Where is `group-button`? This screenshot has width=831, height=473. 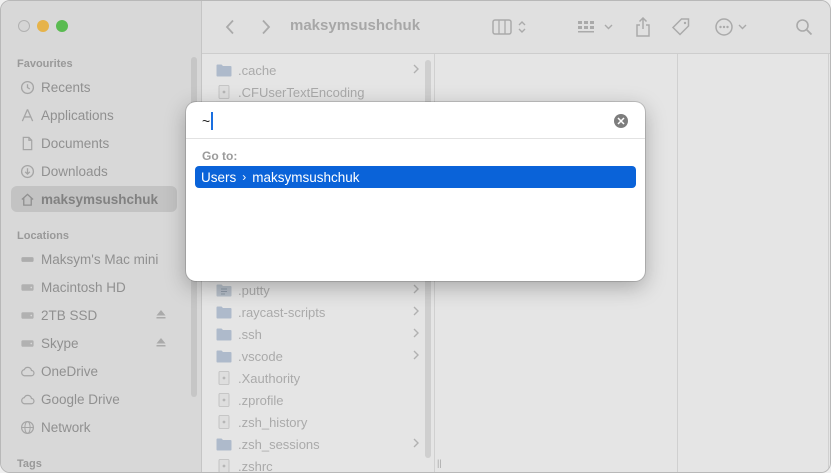
group-button is located at coordinates (596, 27).